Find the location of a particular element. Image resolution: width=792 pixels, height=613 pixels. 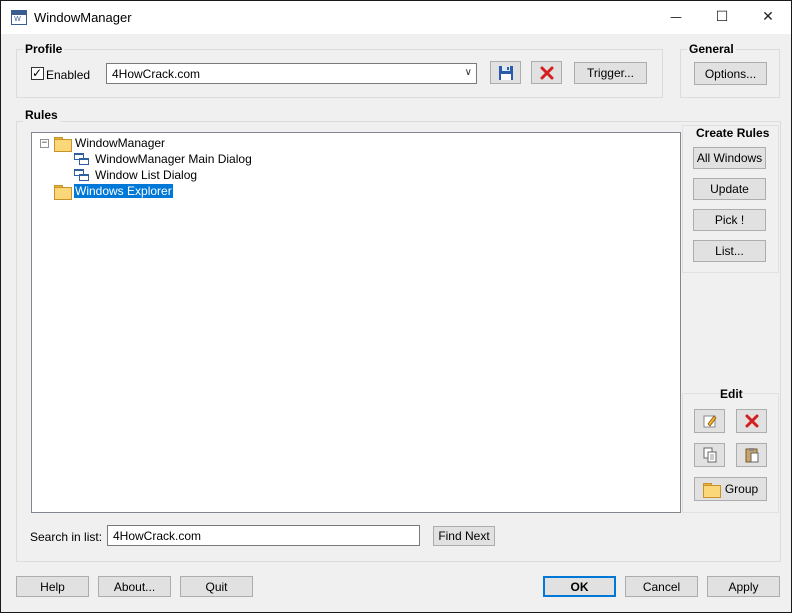

apply-button: Apply is located at coordinates (743, 586).